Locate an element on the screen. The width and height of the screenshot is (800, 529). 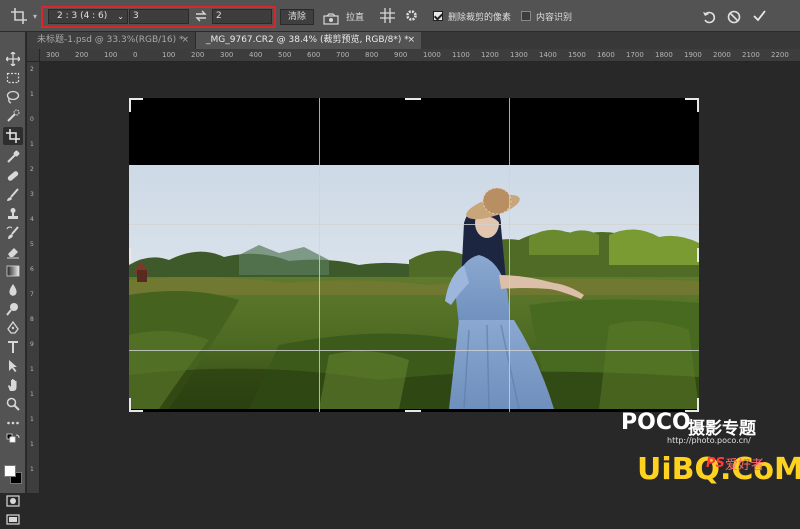
delete-cropped-pixels-checkbox is located at coordinates (438, 16).